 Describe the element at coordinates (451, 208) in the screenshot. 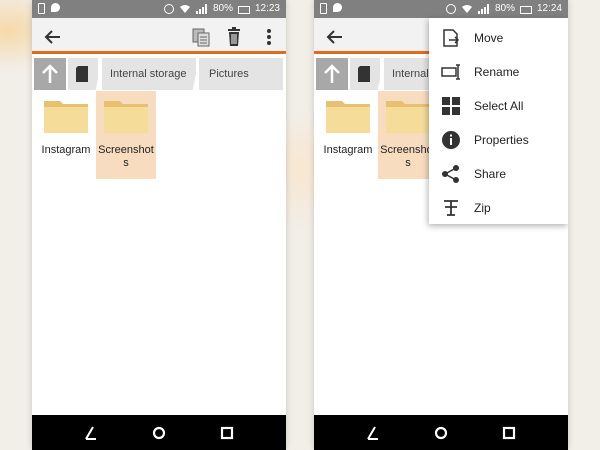

I see `zip-icon` at that location.